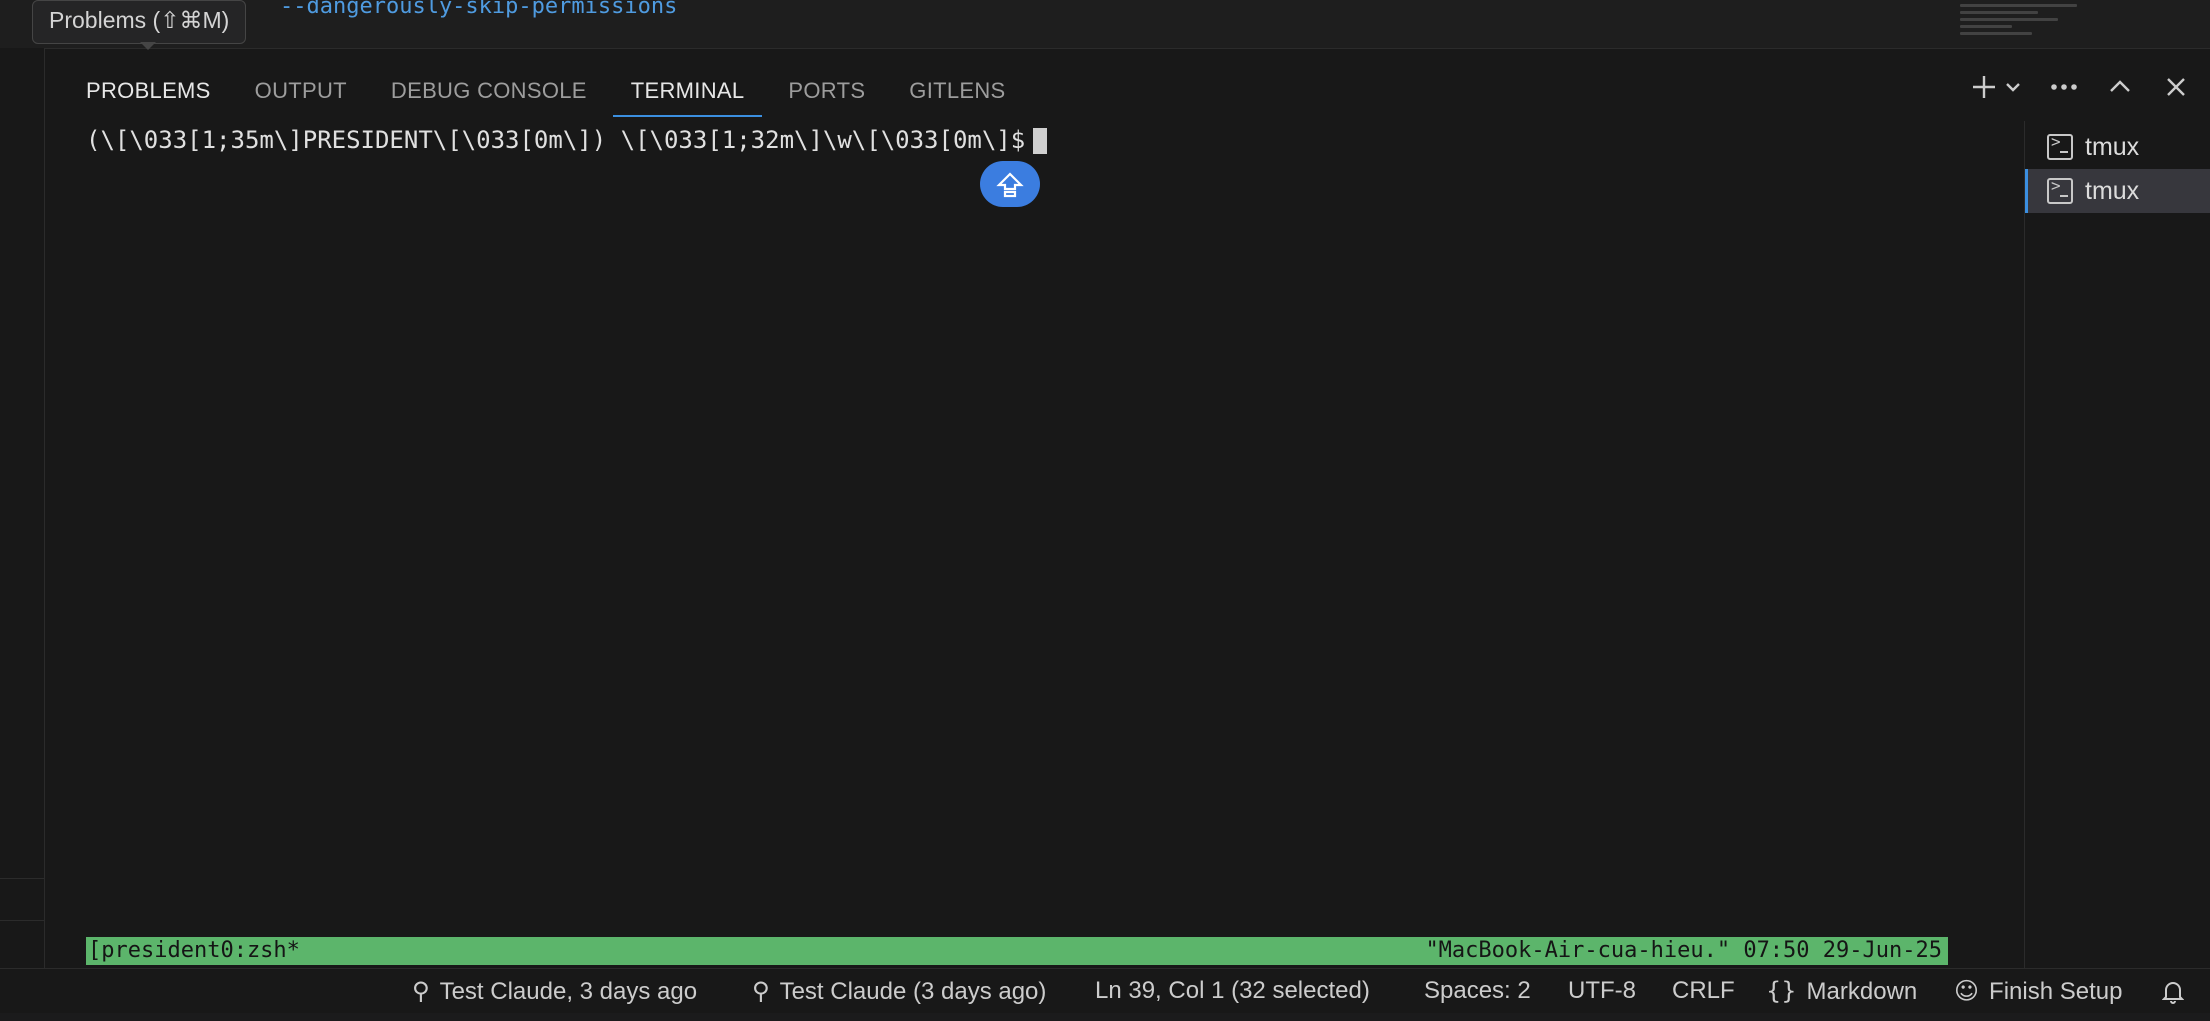 The height and width of the screenshot is (1021, 2210). Describe the element at coordinates (826, 91) in the screenshot. I see `tab-ports: PORTS` at that location.